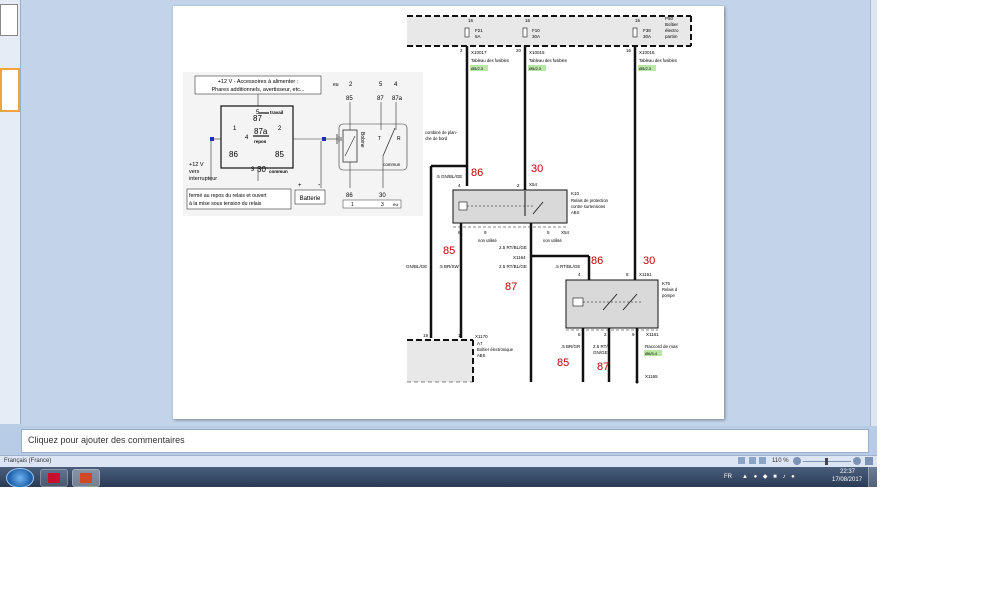  I want to click on view-buttons, so click(753, 461).